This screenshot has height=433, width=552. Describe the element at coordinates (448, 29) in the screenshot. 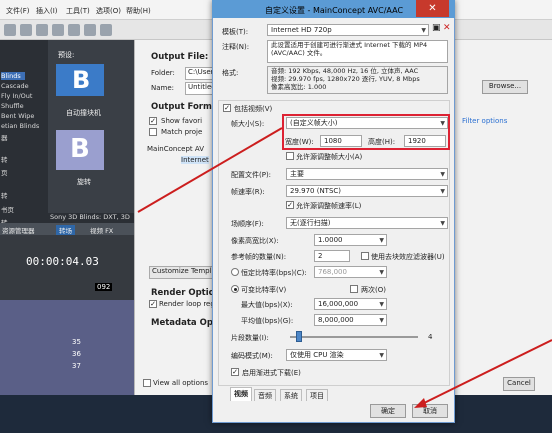

I see `delete-template-icon: ✕` at that location.